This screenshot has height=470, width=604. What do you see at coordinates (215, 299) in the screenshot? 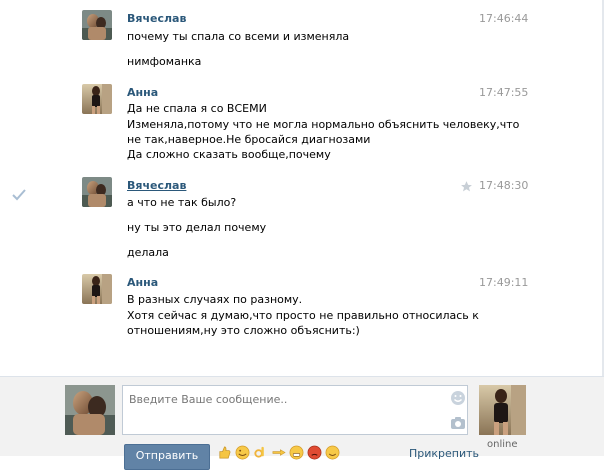
I see `message-text: В разных случаях по разному.` at bounding box center [215, 299].